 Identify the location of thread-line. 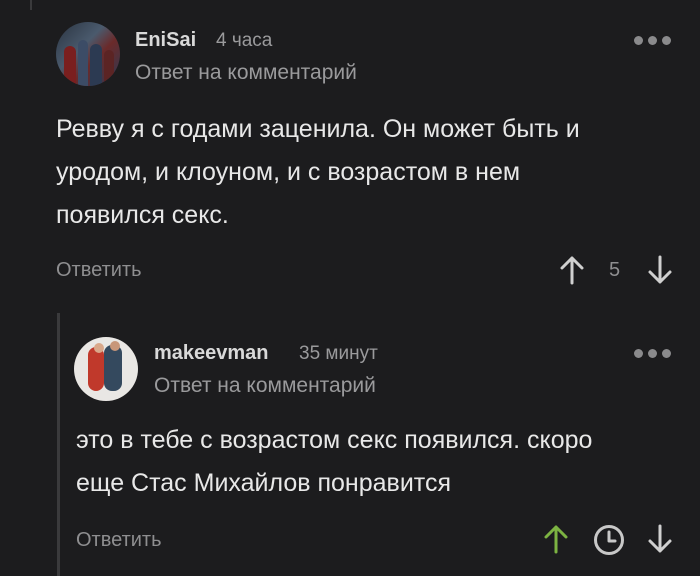
(58, 444).